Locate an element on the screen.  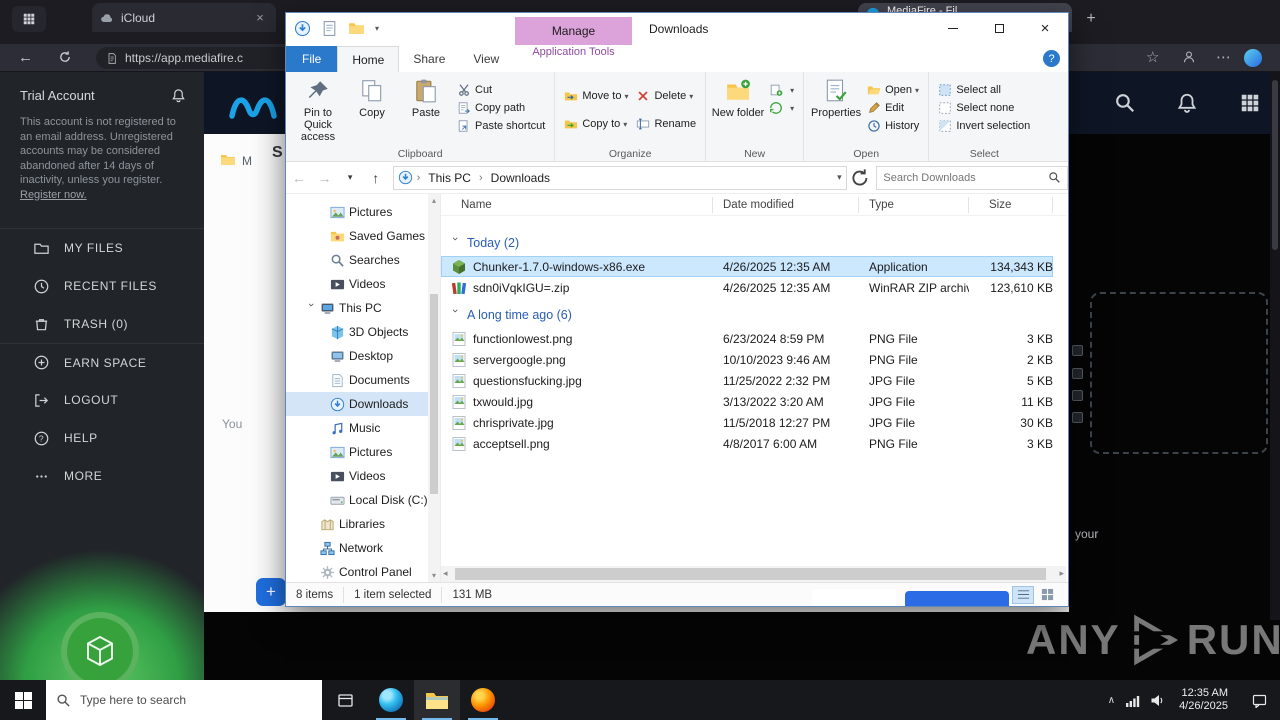
nav-tree-item: › Desktop is located at coordinates (363, 356).